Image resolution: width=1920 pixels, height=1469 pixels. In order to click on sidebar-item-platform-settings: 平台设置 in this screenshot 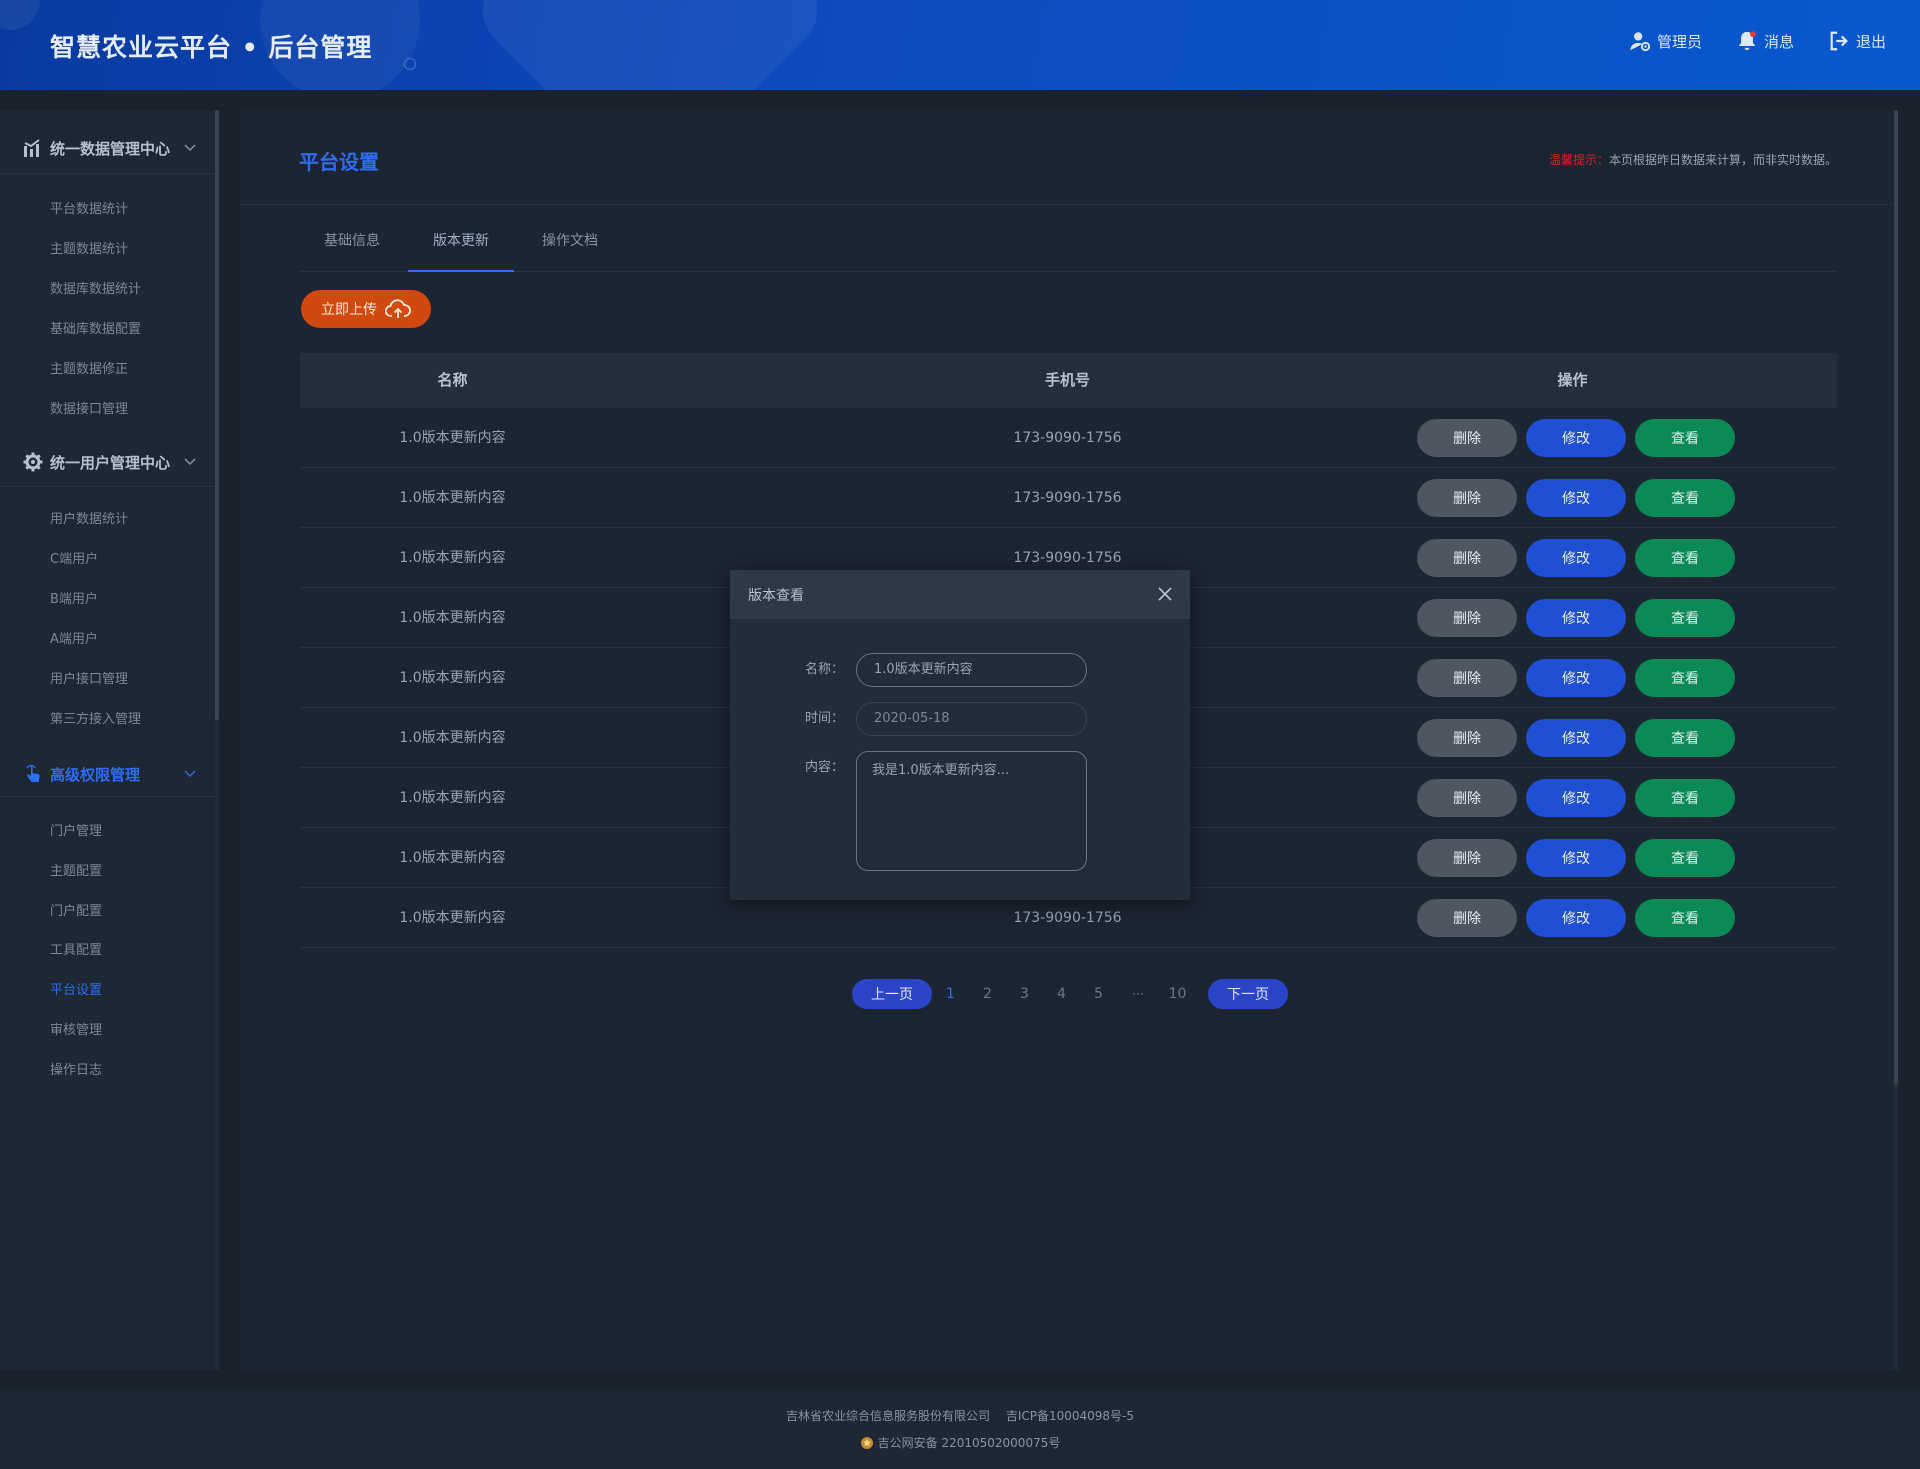, I will do `click(76, 988)`.